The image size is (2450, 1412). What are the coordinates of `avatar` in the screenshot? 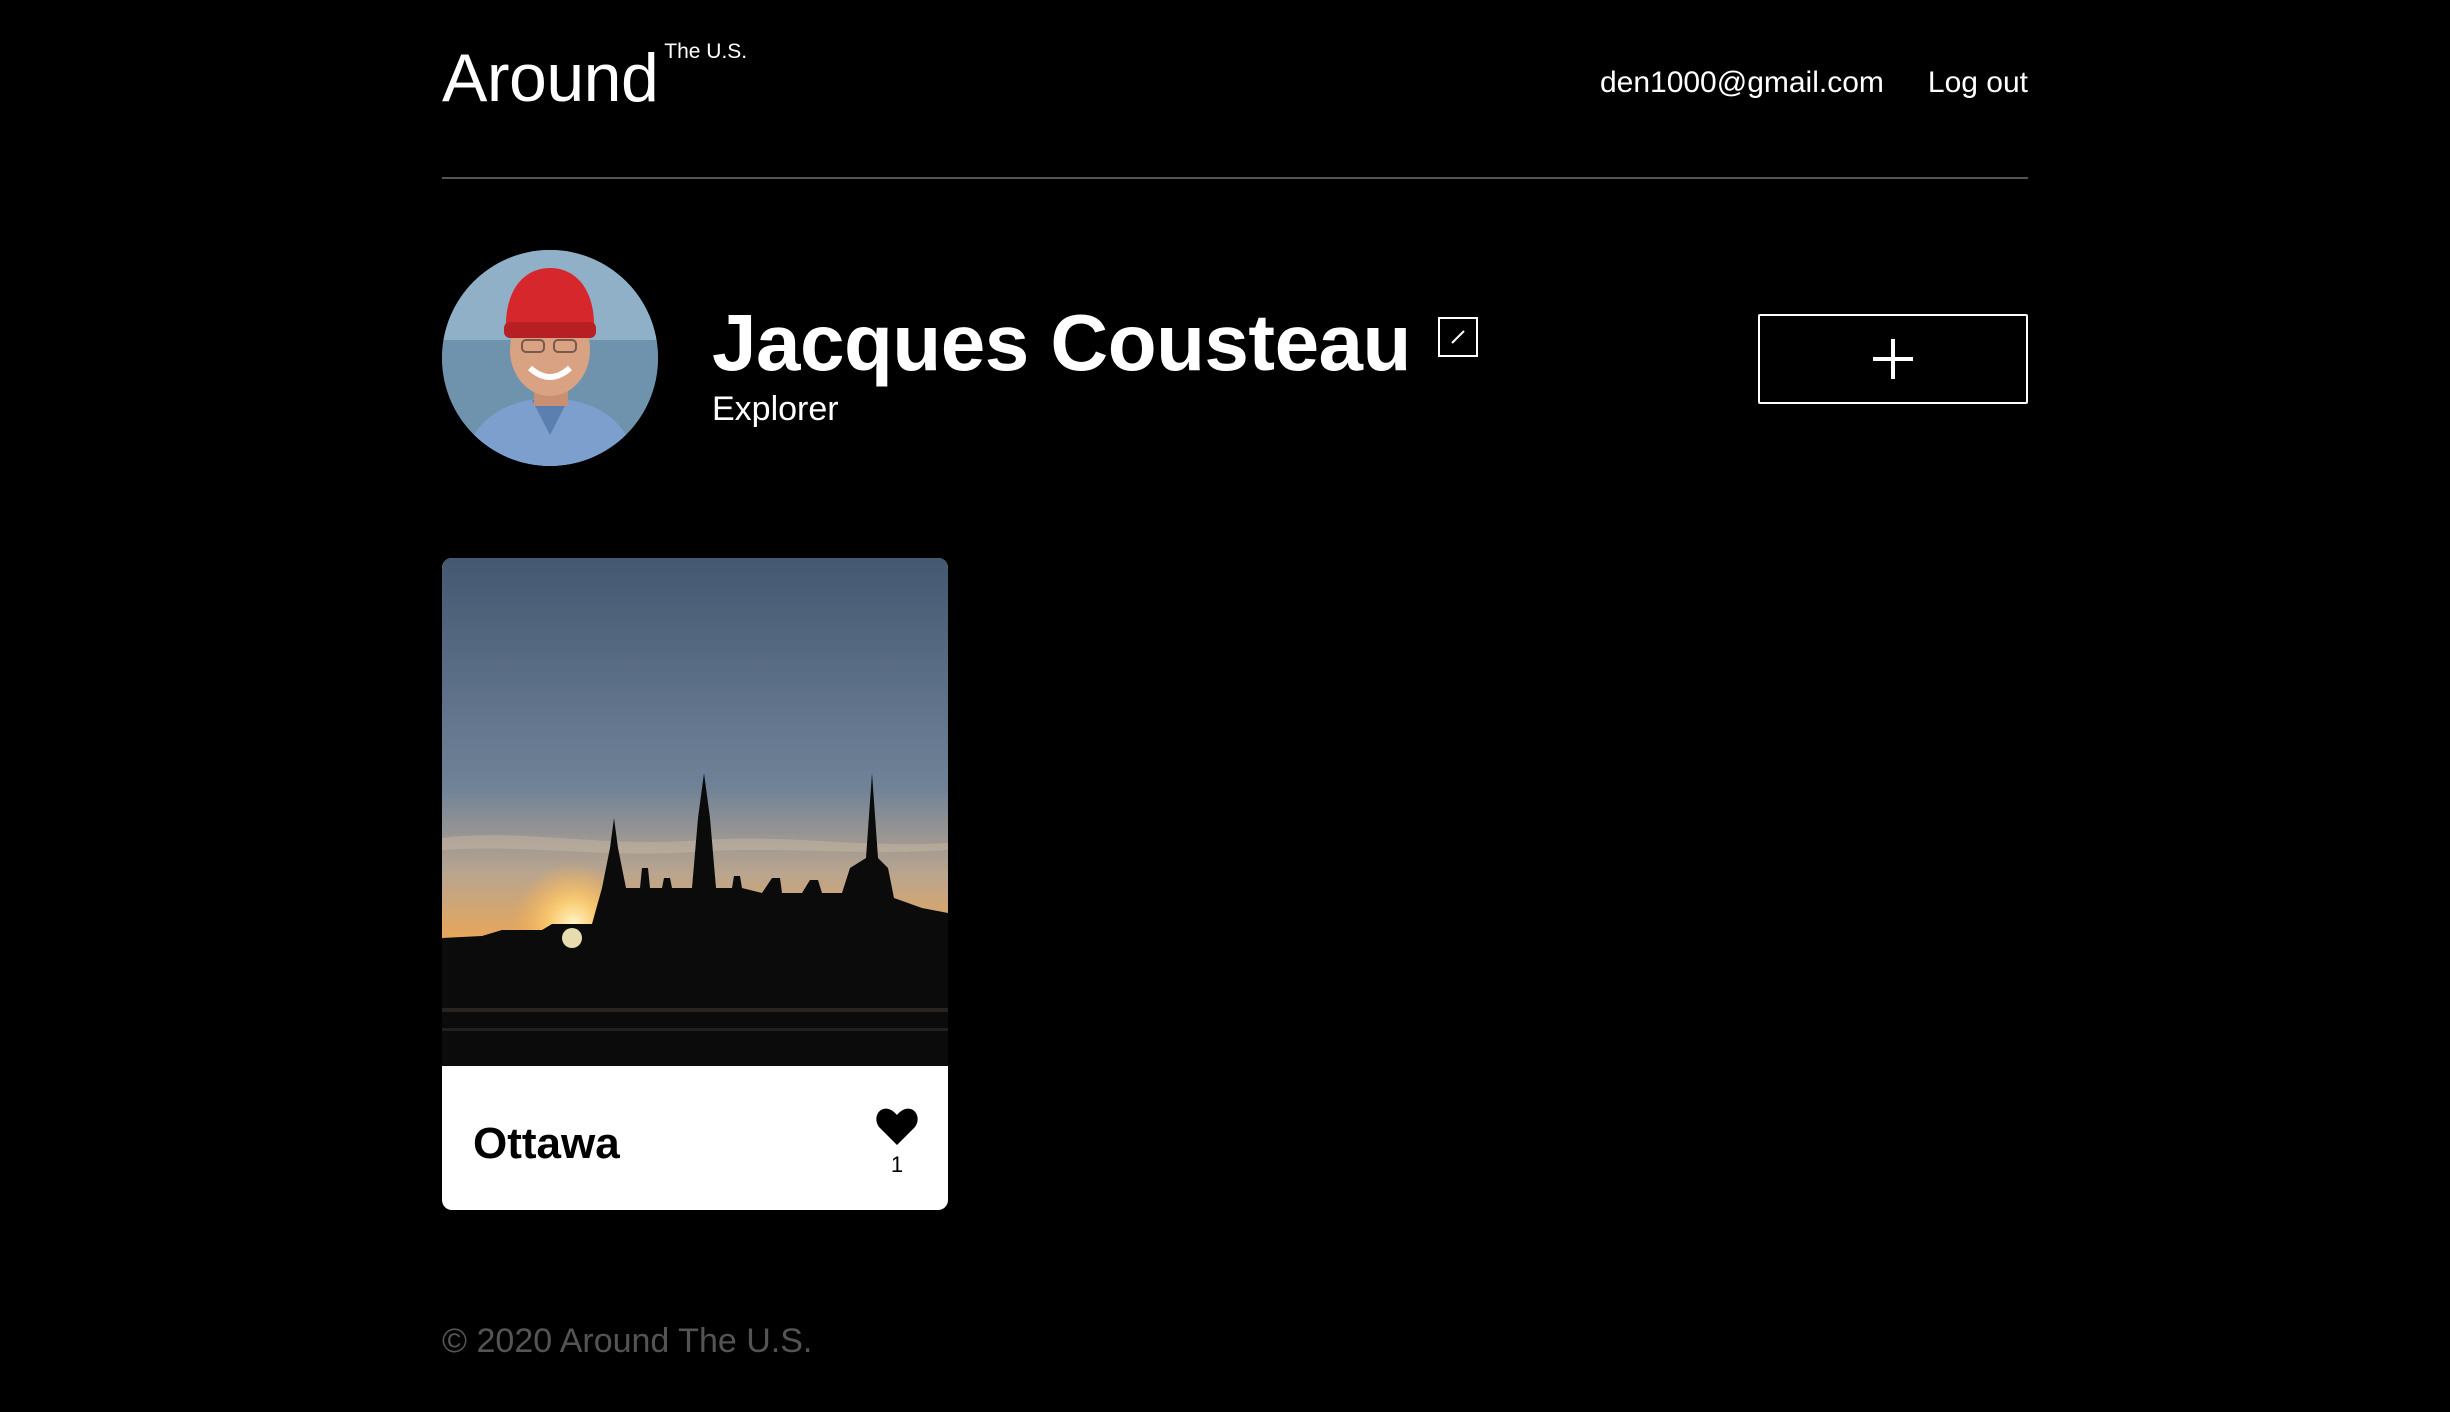 It's located at (550, 358).